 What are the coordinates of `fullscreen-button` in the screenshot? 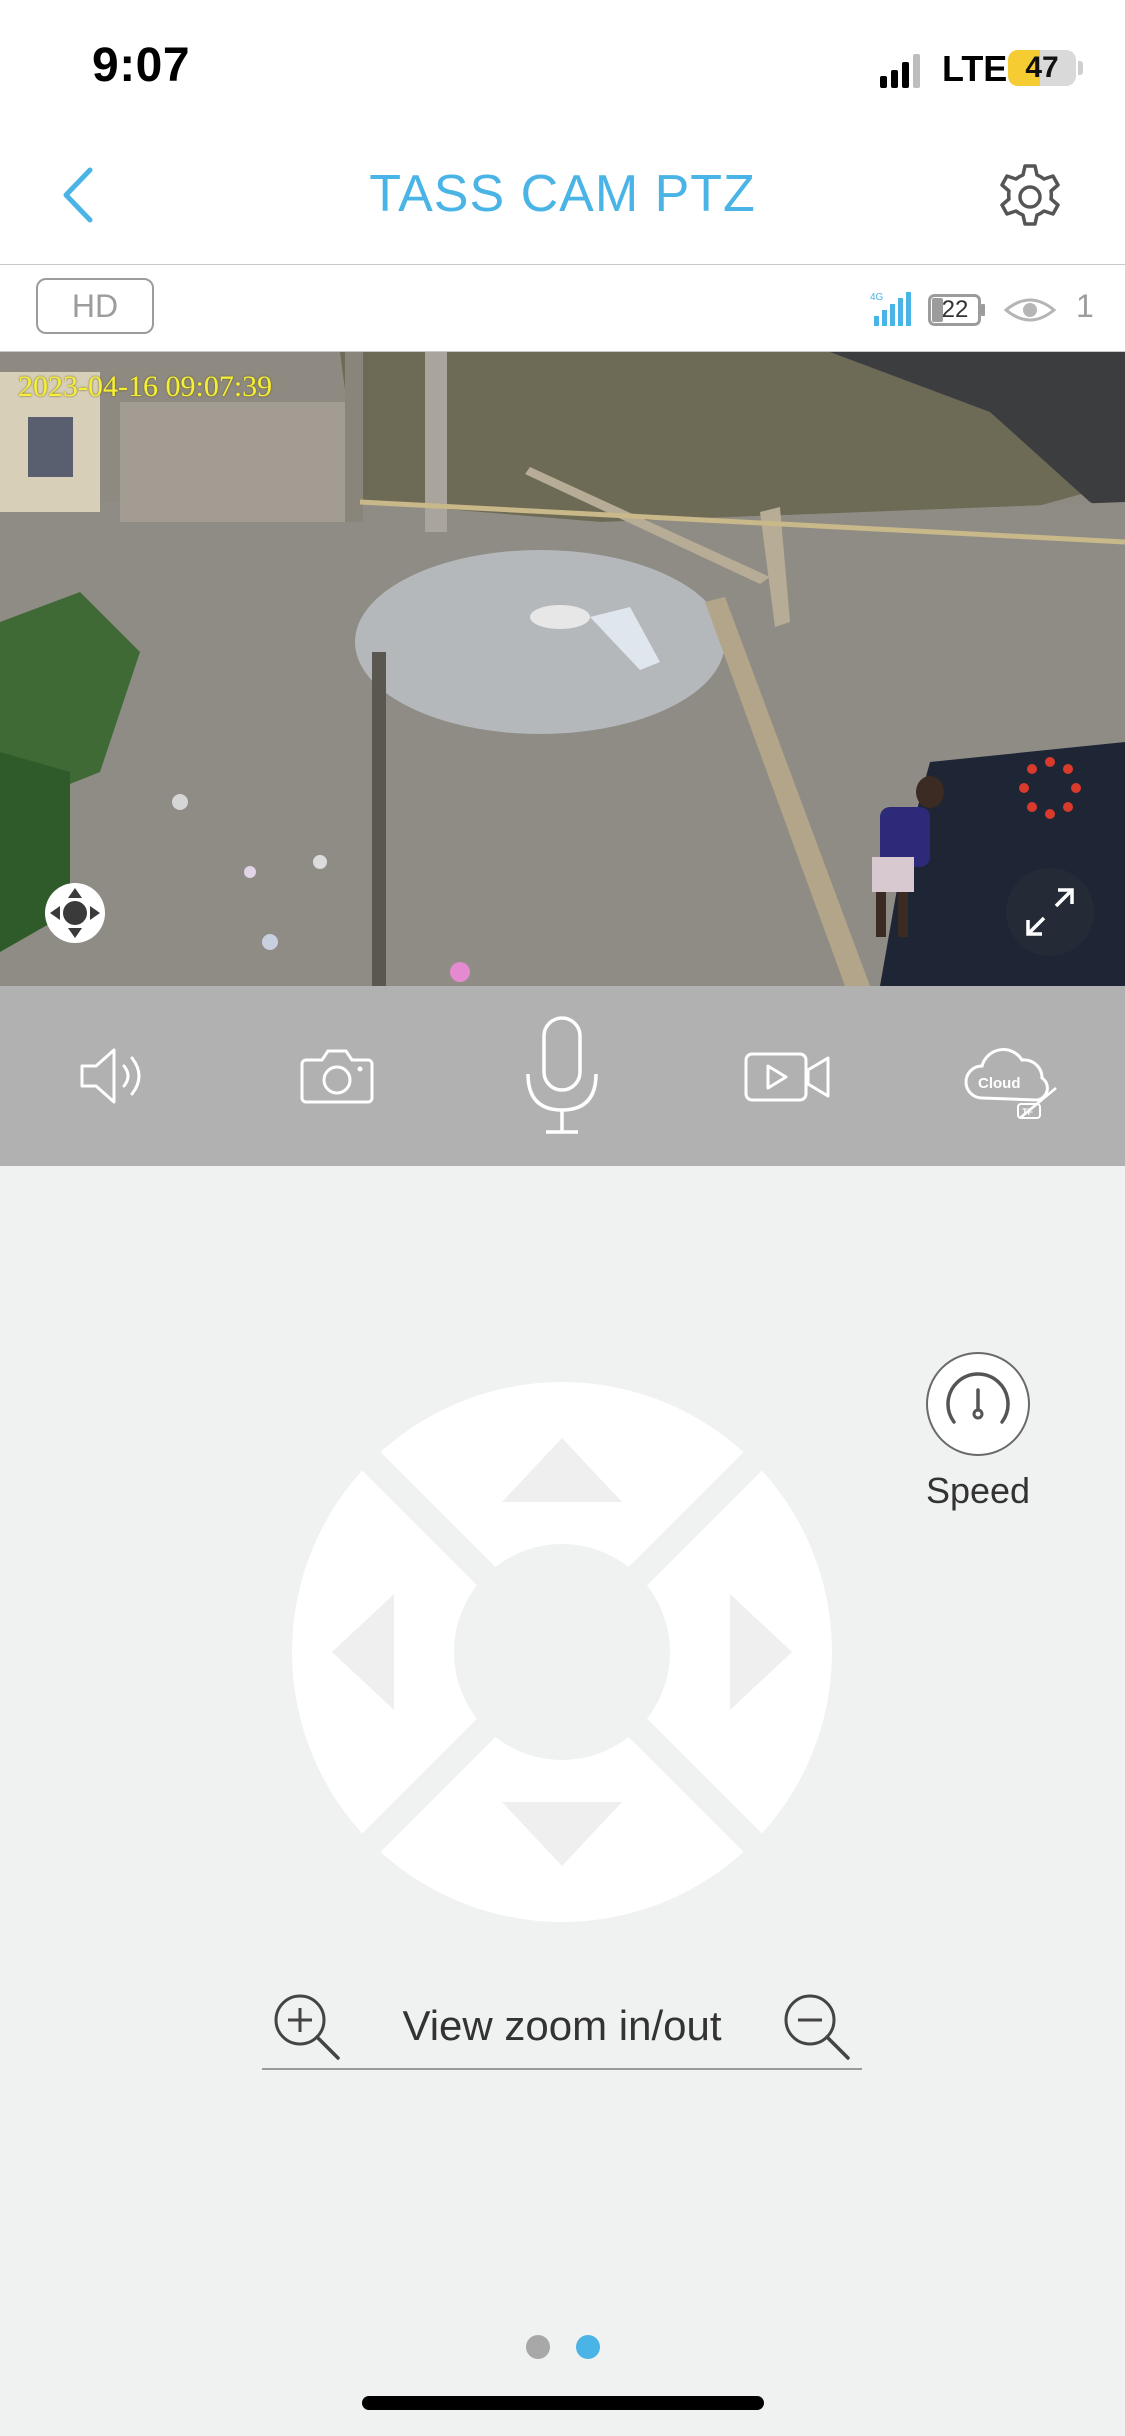 It's located at (1050, 912).